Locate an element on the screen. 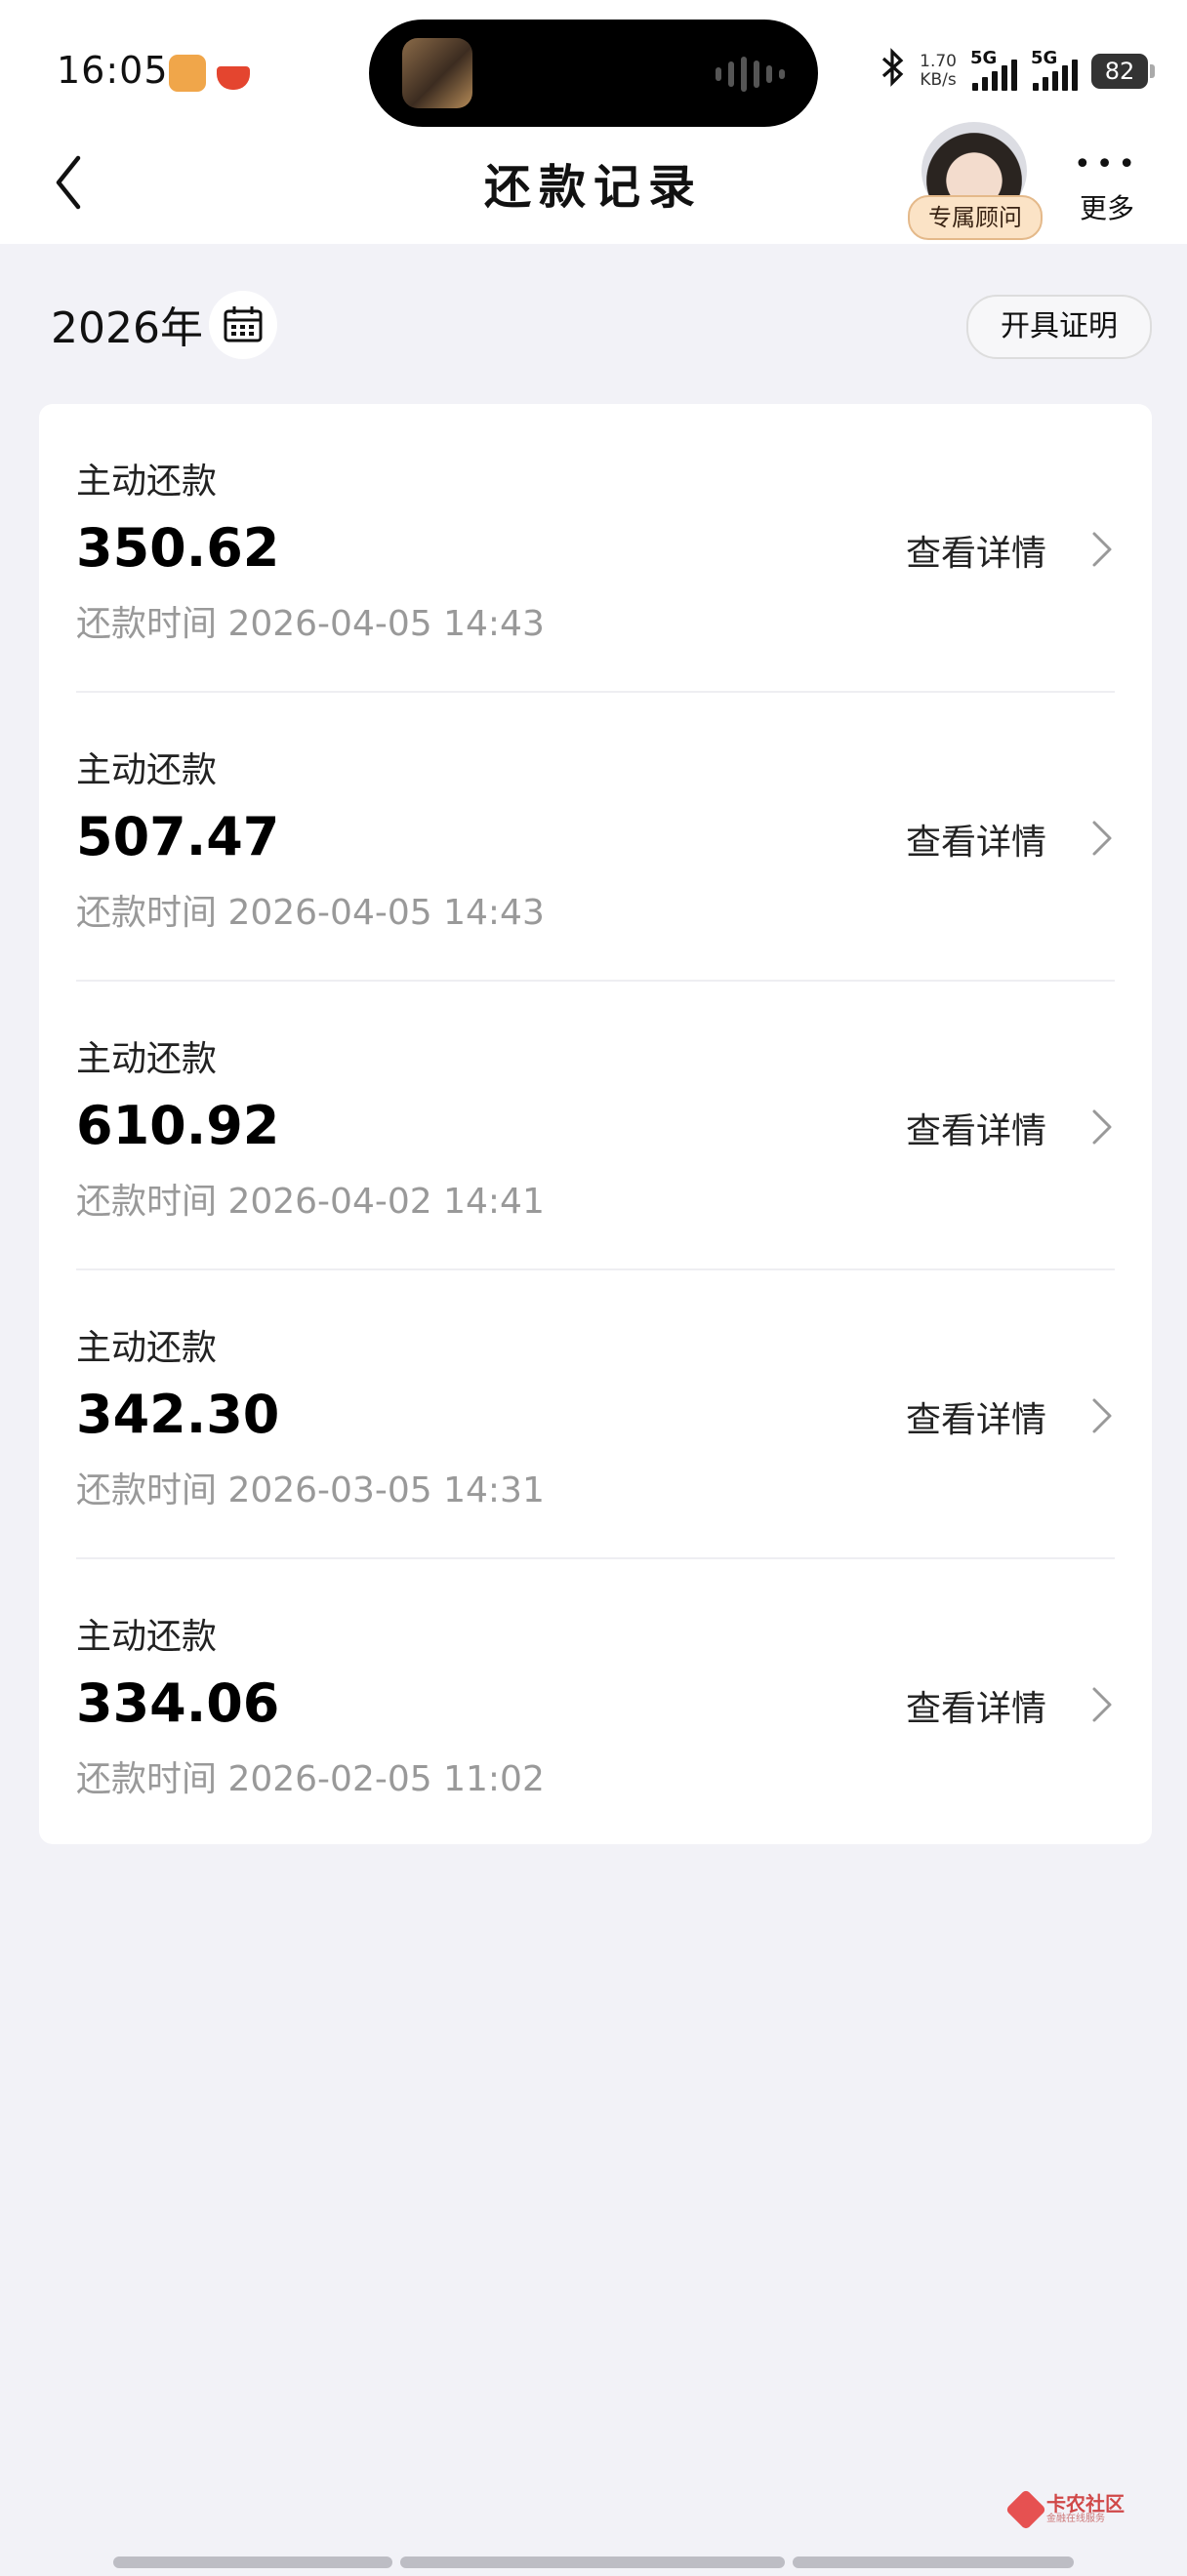 The height and width of the screenshot is (2576, 1187). list-item: 主动还款 342.30 还款时间 2026-03-05 14:31 查看详情 is located at coordinates (595, 1414).